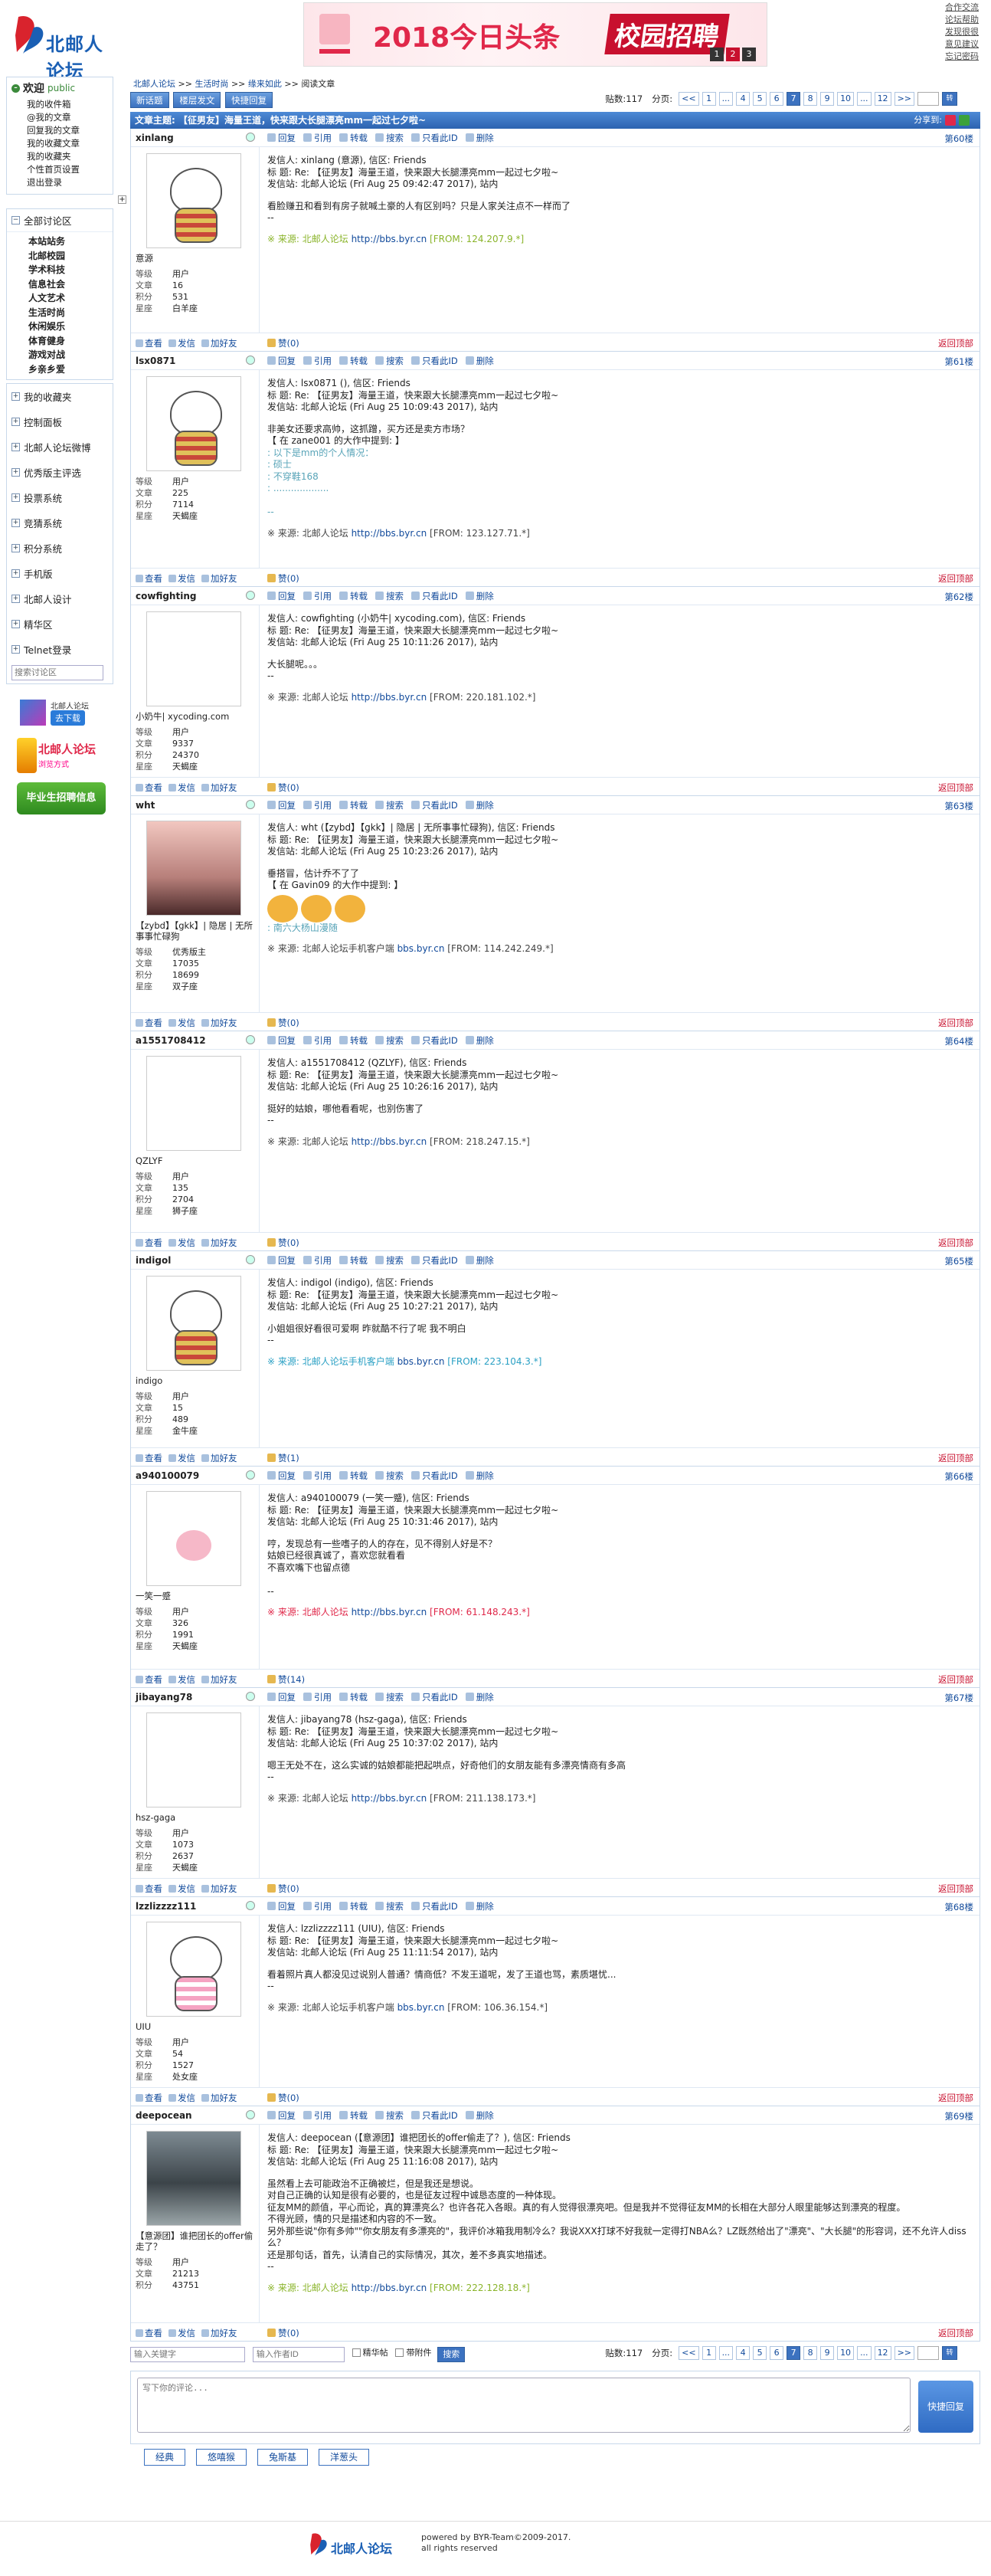 The image size is (991, 2576). I want to click on welcome-username: public, so click(61, 88).